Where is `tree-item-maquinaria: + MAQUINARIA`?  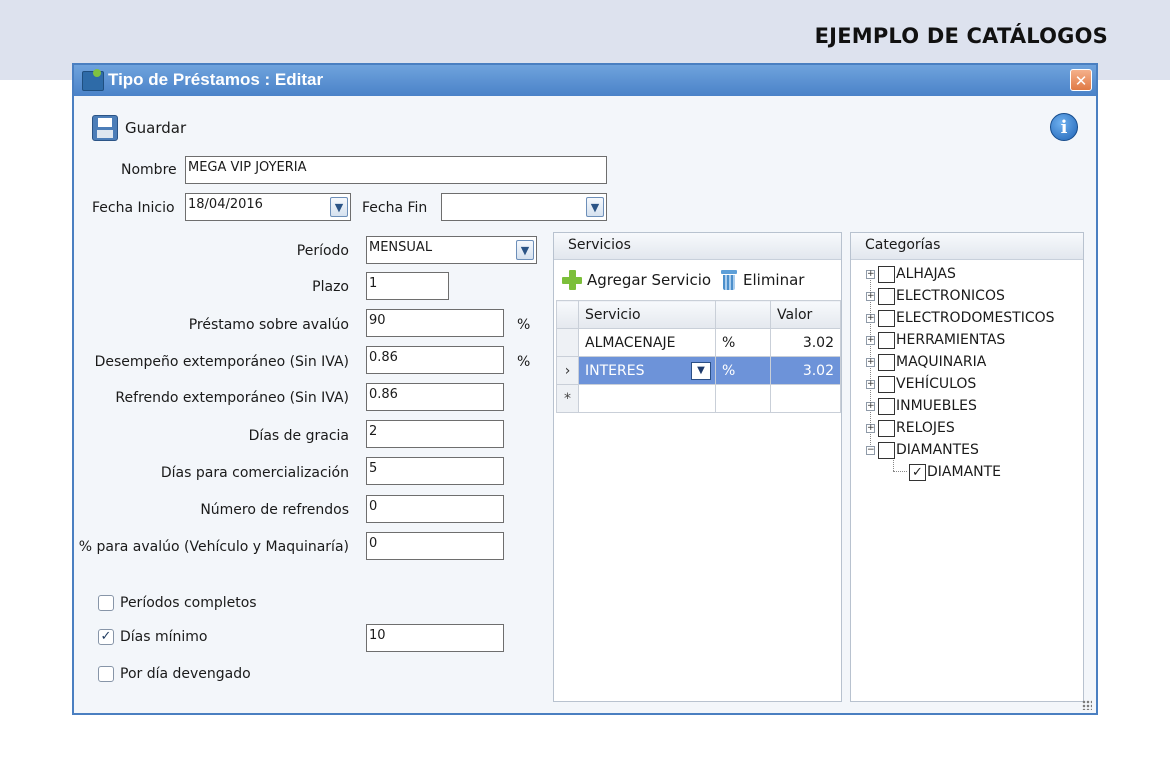
tree-item-maquinaria: + MAQUINARIA is located at coordinates (926, 362).